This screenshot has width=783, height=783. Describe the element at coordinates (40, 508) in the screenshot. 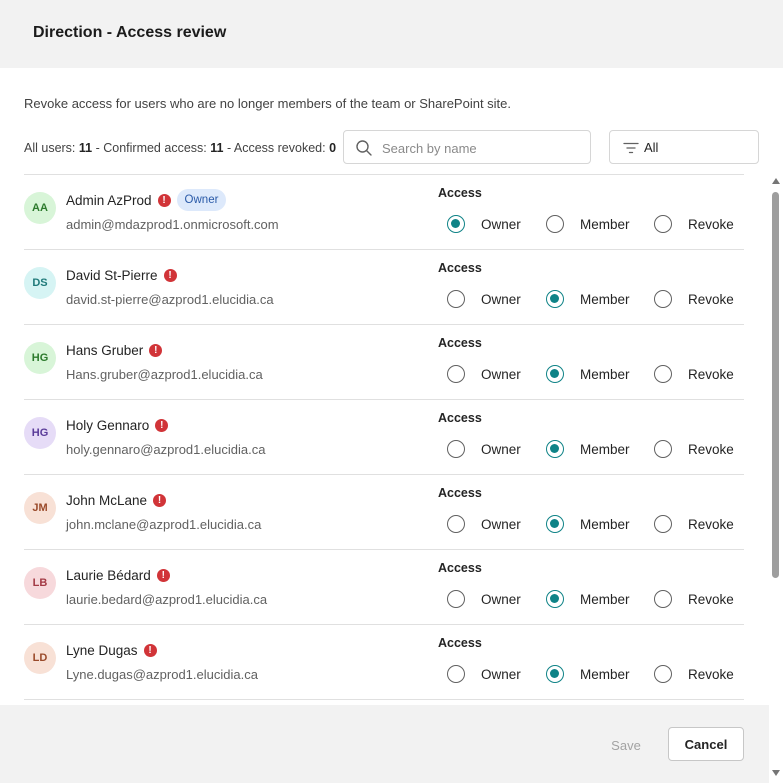

I see `avatar: JM` at that location.